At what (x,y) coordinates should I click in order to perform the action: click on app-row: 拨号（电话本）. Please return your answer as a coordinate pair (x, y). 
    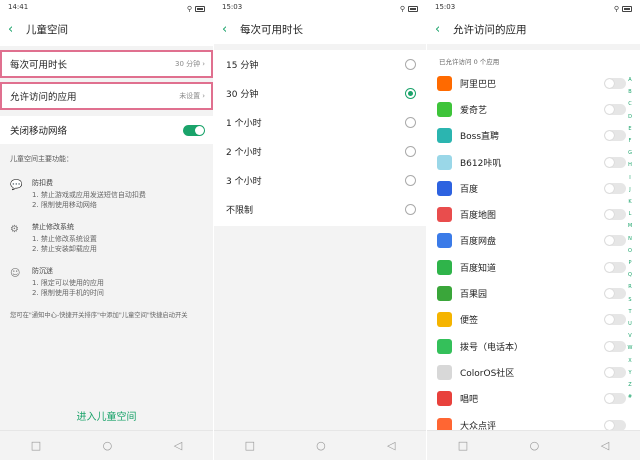
    Looking at the image, I should click on (533, 346).